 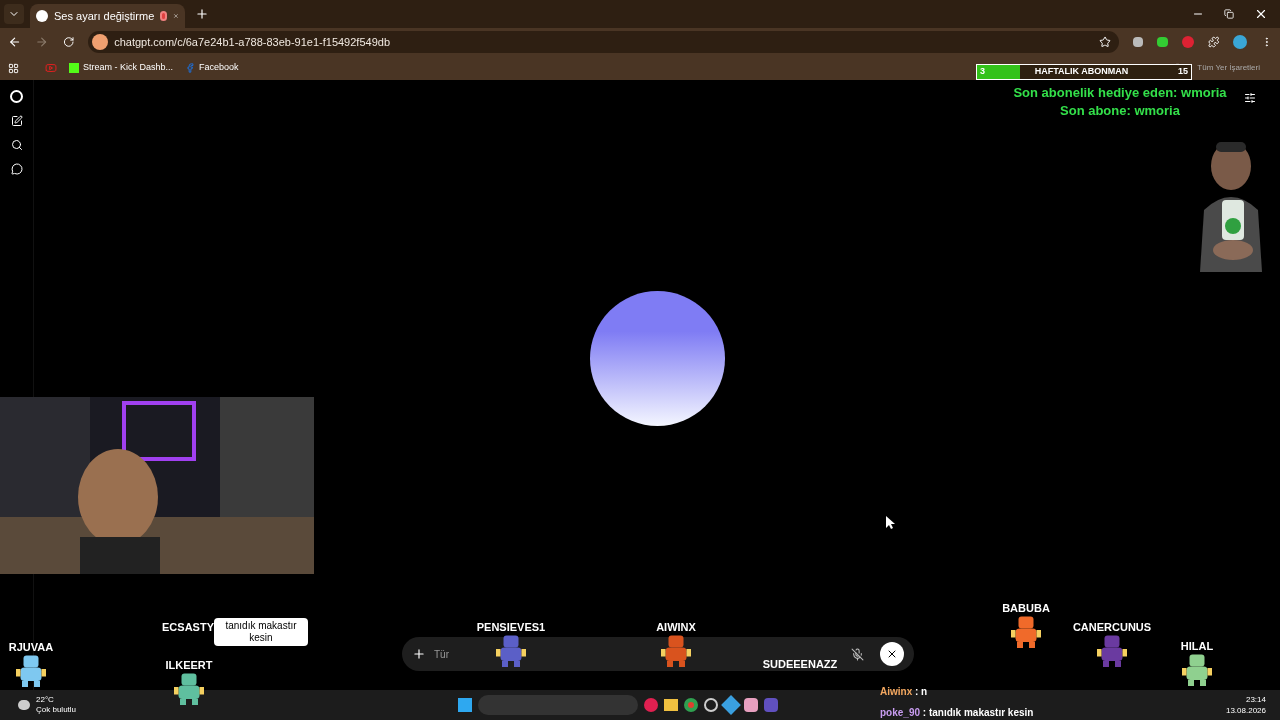 What do you see at coordinates (857, 654) in the screenshot?
I see `muted-microphone-icon` at bounding box center [857, 654].